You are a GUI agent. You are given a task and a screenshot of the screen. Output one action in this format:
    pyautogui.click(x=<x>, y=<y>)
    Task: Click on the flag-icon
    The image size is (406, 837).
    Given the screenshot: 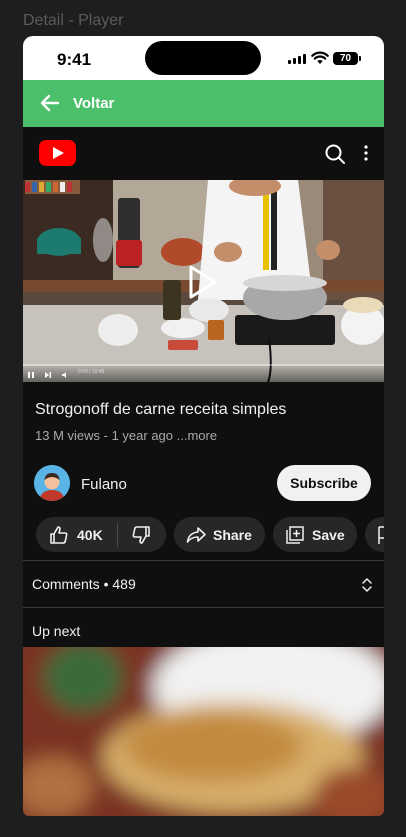 What is the action you would take?
    pyautogui.click(x=381, y=534)
    